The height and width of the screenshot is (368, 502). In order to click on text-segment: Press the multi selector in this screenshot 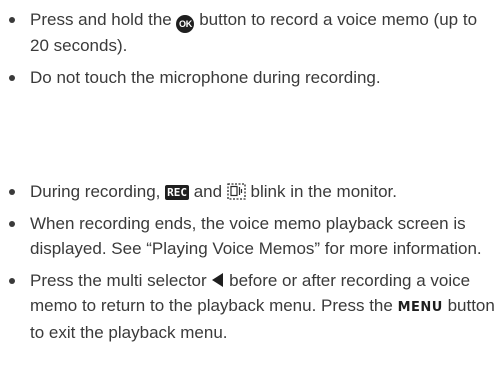, I will do `click(121, 280)`.